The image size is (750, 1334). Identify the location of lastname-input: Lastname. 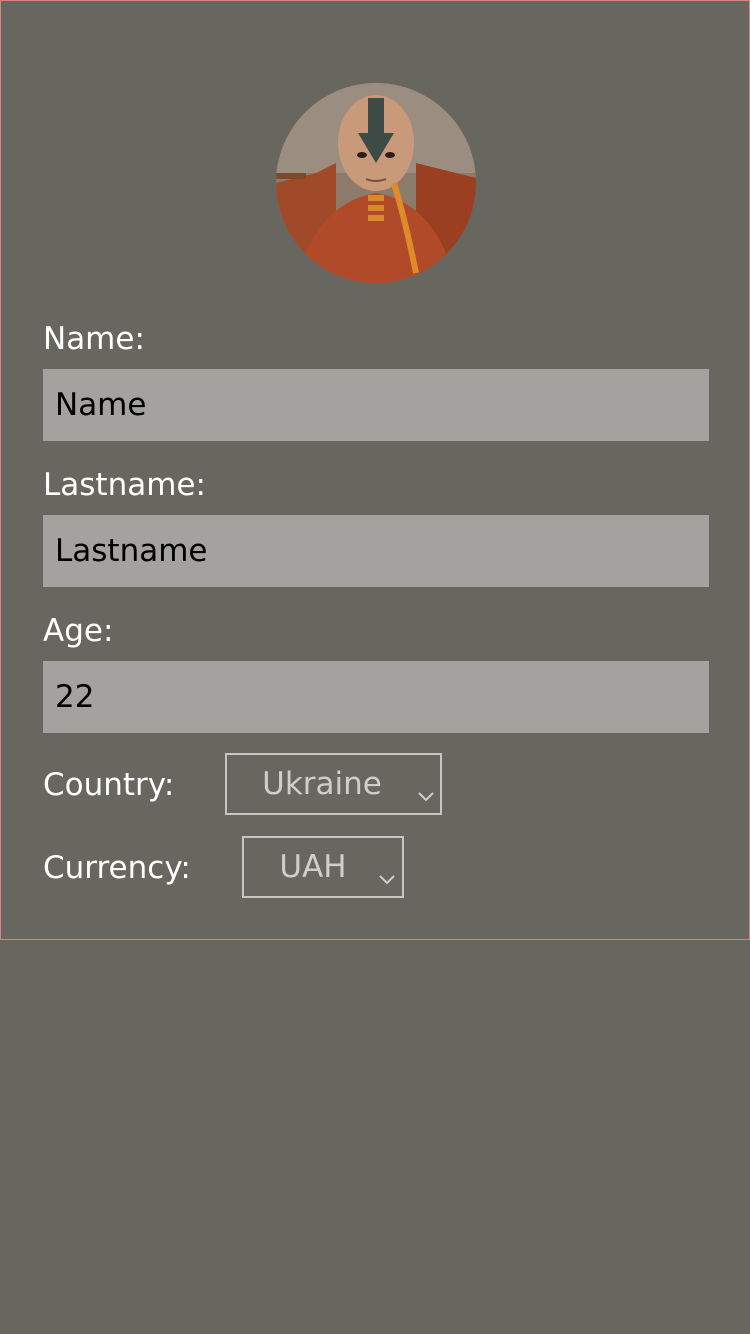
(376, 551).